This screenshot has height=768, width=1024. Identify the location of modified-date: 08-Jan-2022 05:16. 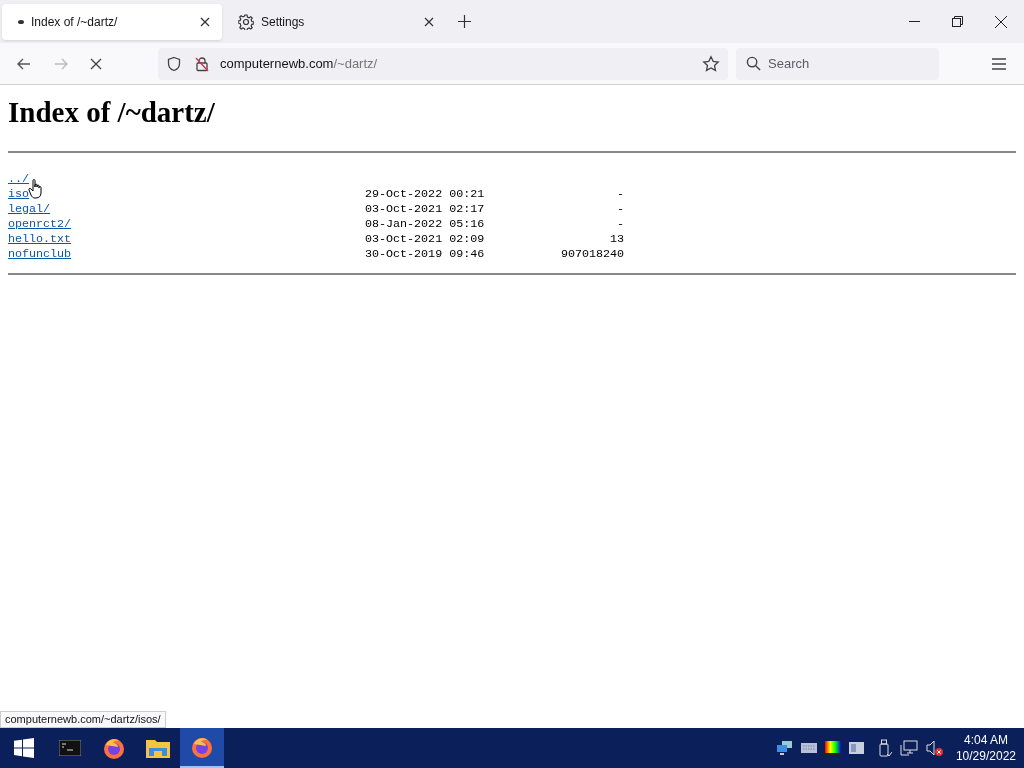
(424, 224).